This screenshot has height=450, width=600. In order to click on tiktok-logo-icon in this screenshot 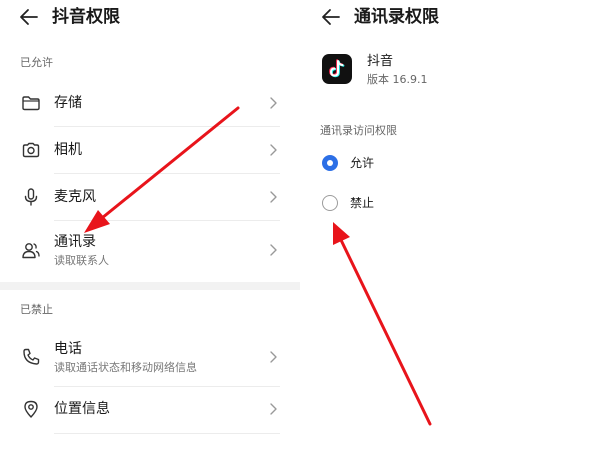, I will do `click(337, 68)`.